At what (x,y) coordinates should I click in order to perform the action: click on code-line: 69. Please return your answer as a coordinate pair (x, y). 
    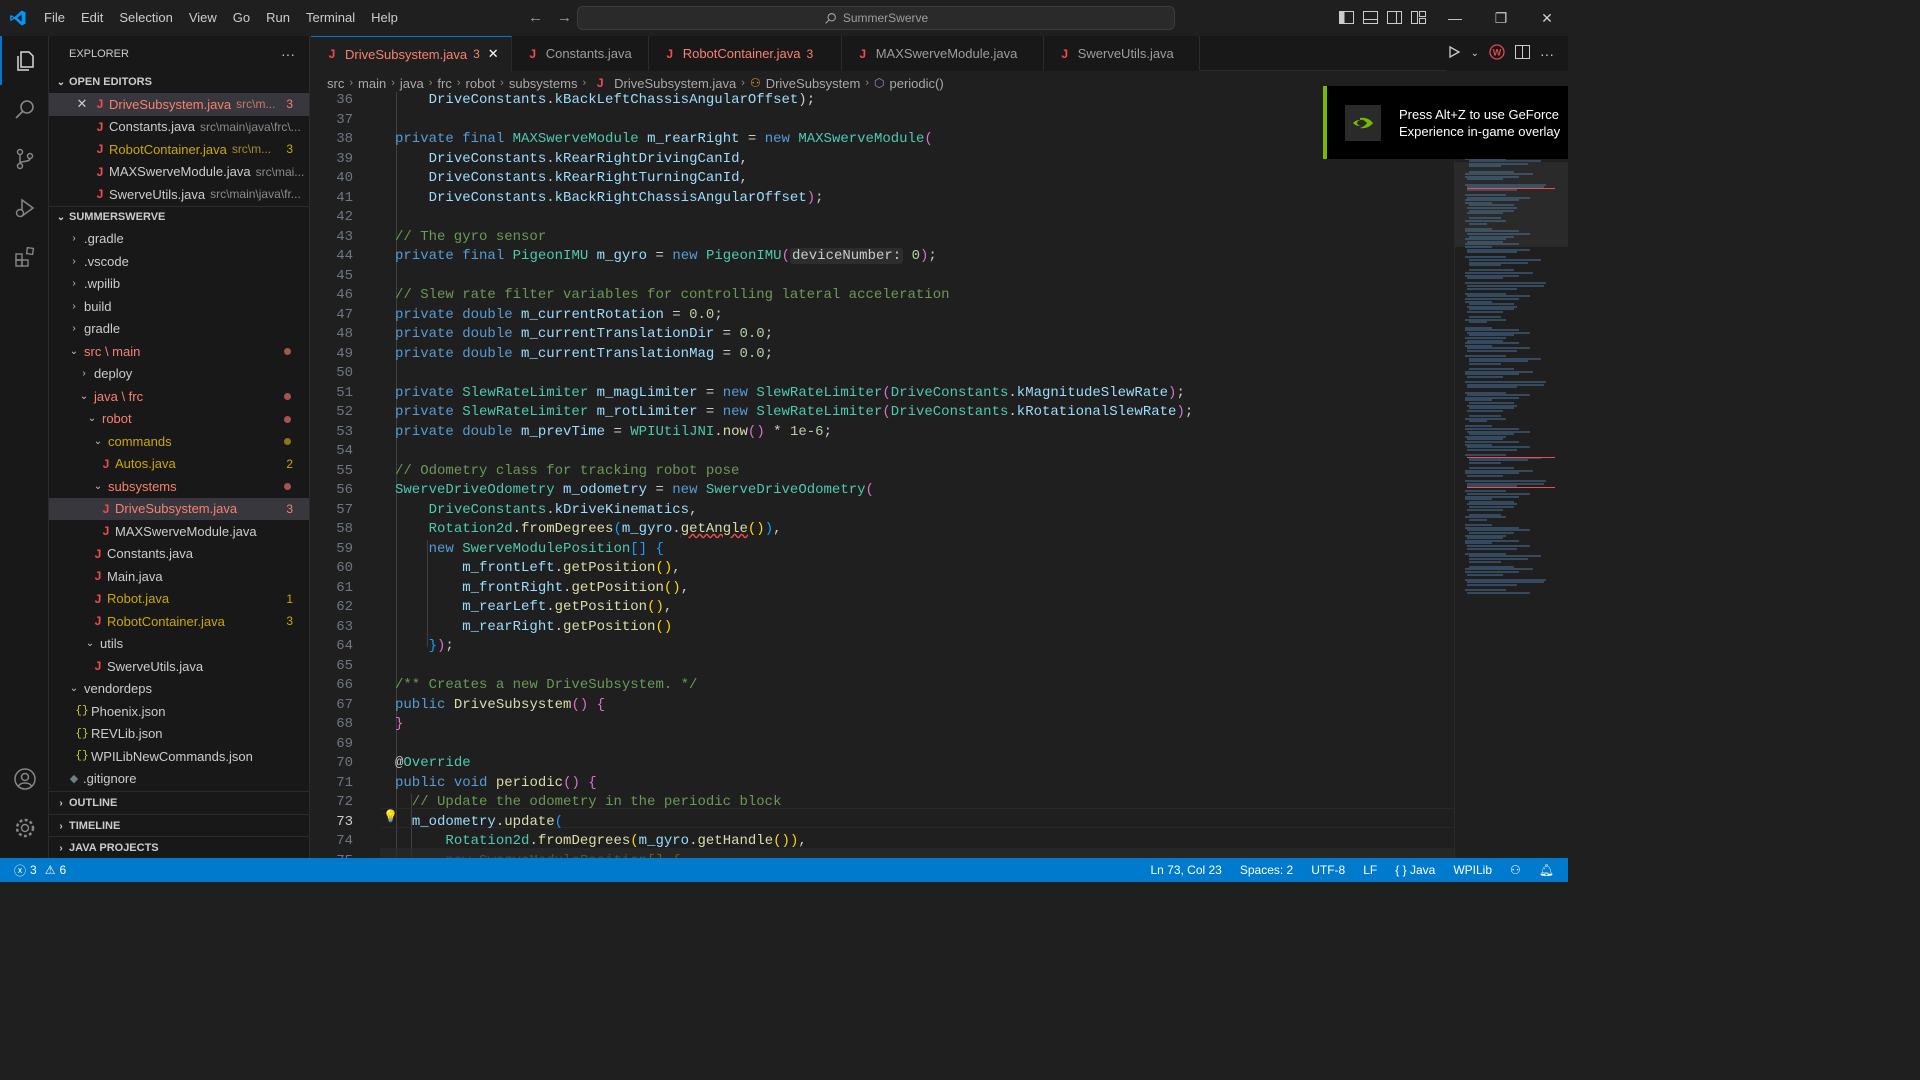
    Looking at the image, I should click on (882, 745).